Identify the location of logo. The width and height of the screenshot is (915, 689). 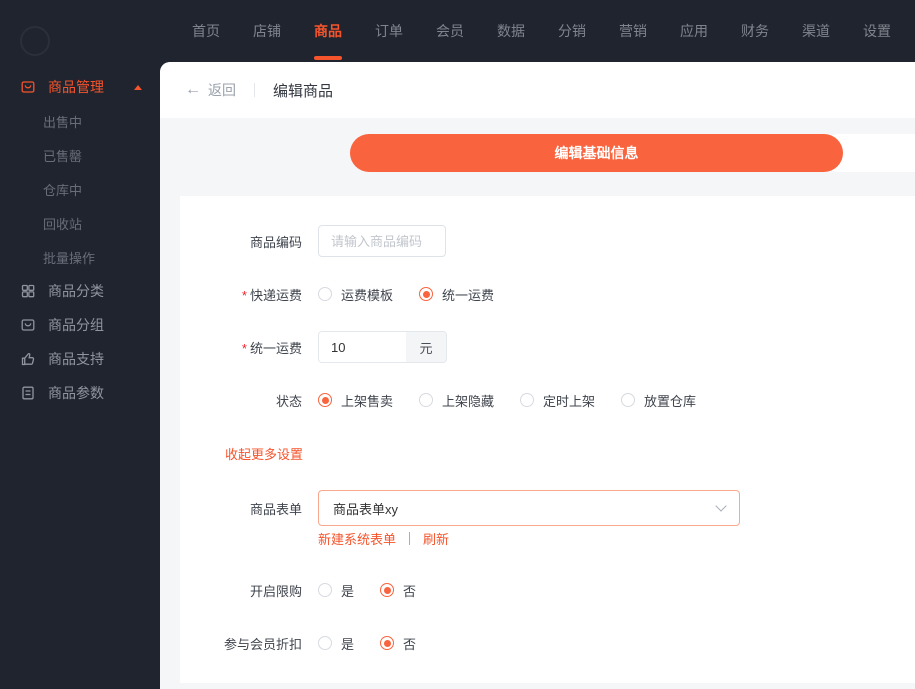
(35, 41).